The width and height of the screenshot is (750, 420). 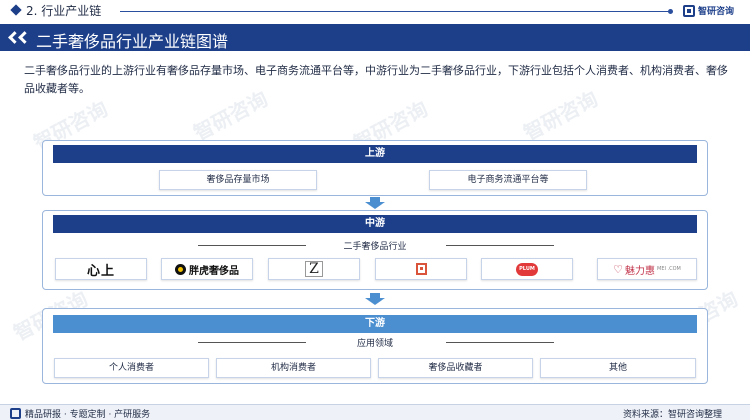 I want to click on logo-feihu: 胖虎奢侈品, so click(x=207, y=269).